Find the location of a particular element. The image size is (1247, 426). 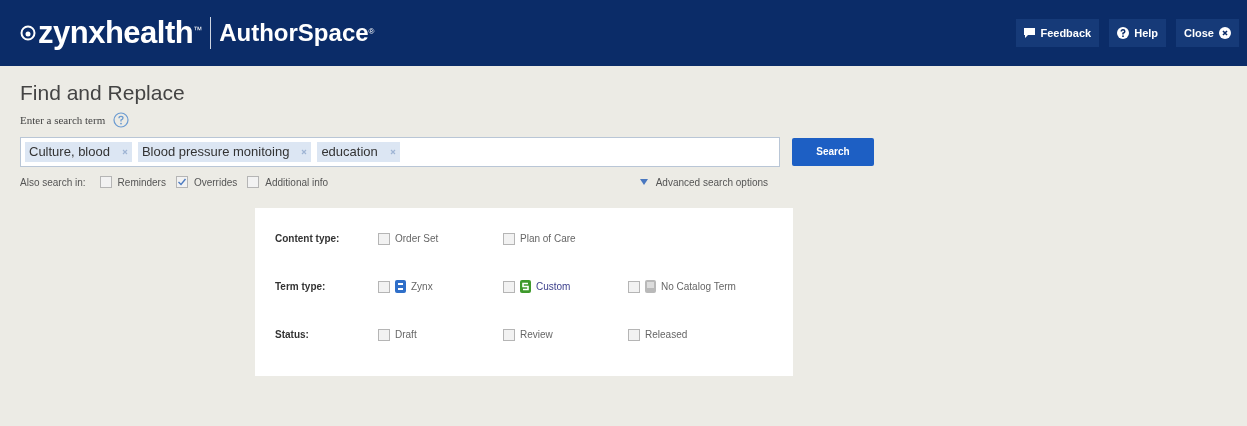

search-term-chip: Blood pressure monitoing is located at coordinates (224, 151).